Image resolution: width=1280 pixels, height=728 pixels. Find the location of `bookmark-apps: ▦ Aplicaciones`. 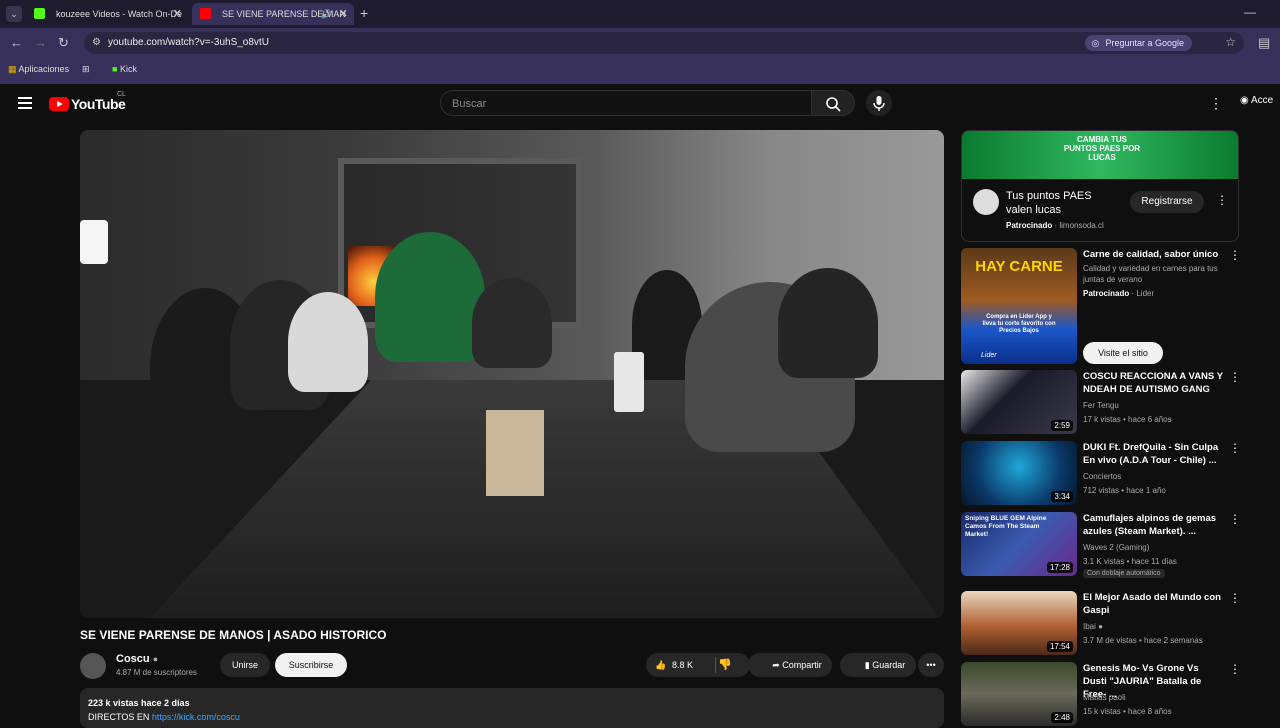

bookmark-apps: ▦ Aplicaciones is located at coordinates (38, 69).